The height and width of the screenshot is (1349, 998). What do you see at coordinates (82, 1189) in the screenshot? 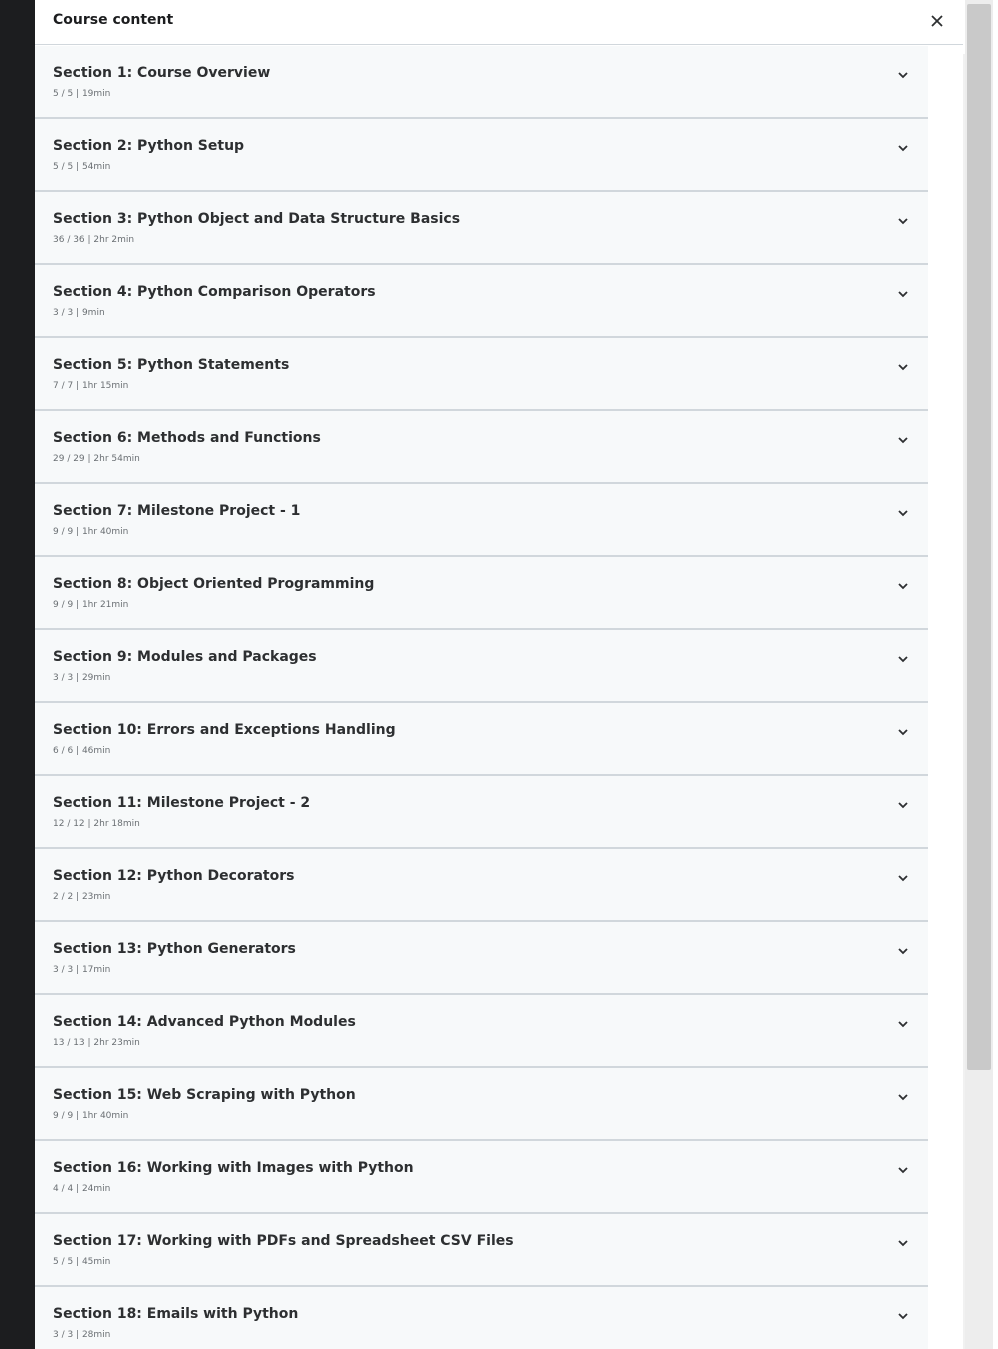
I see `section-meta: 4 / 4 | 24min` at bounding box center [82, 1189].